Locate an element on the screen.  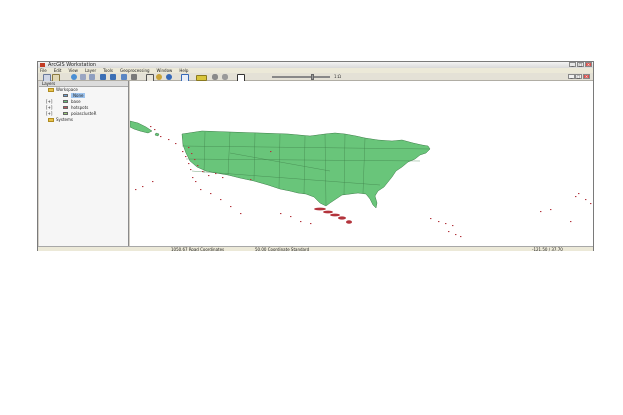
layer-item-none: None is located at coordinates (78, 95).